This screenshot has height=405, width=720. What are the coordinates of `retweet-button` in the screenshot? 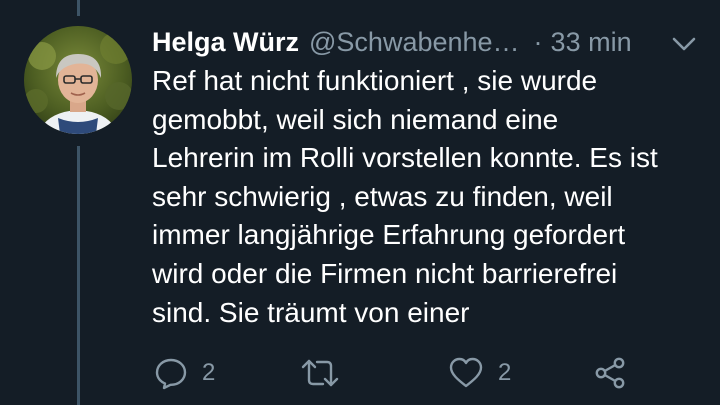 It's located at (327, 373).